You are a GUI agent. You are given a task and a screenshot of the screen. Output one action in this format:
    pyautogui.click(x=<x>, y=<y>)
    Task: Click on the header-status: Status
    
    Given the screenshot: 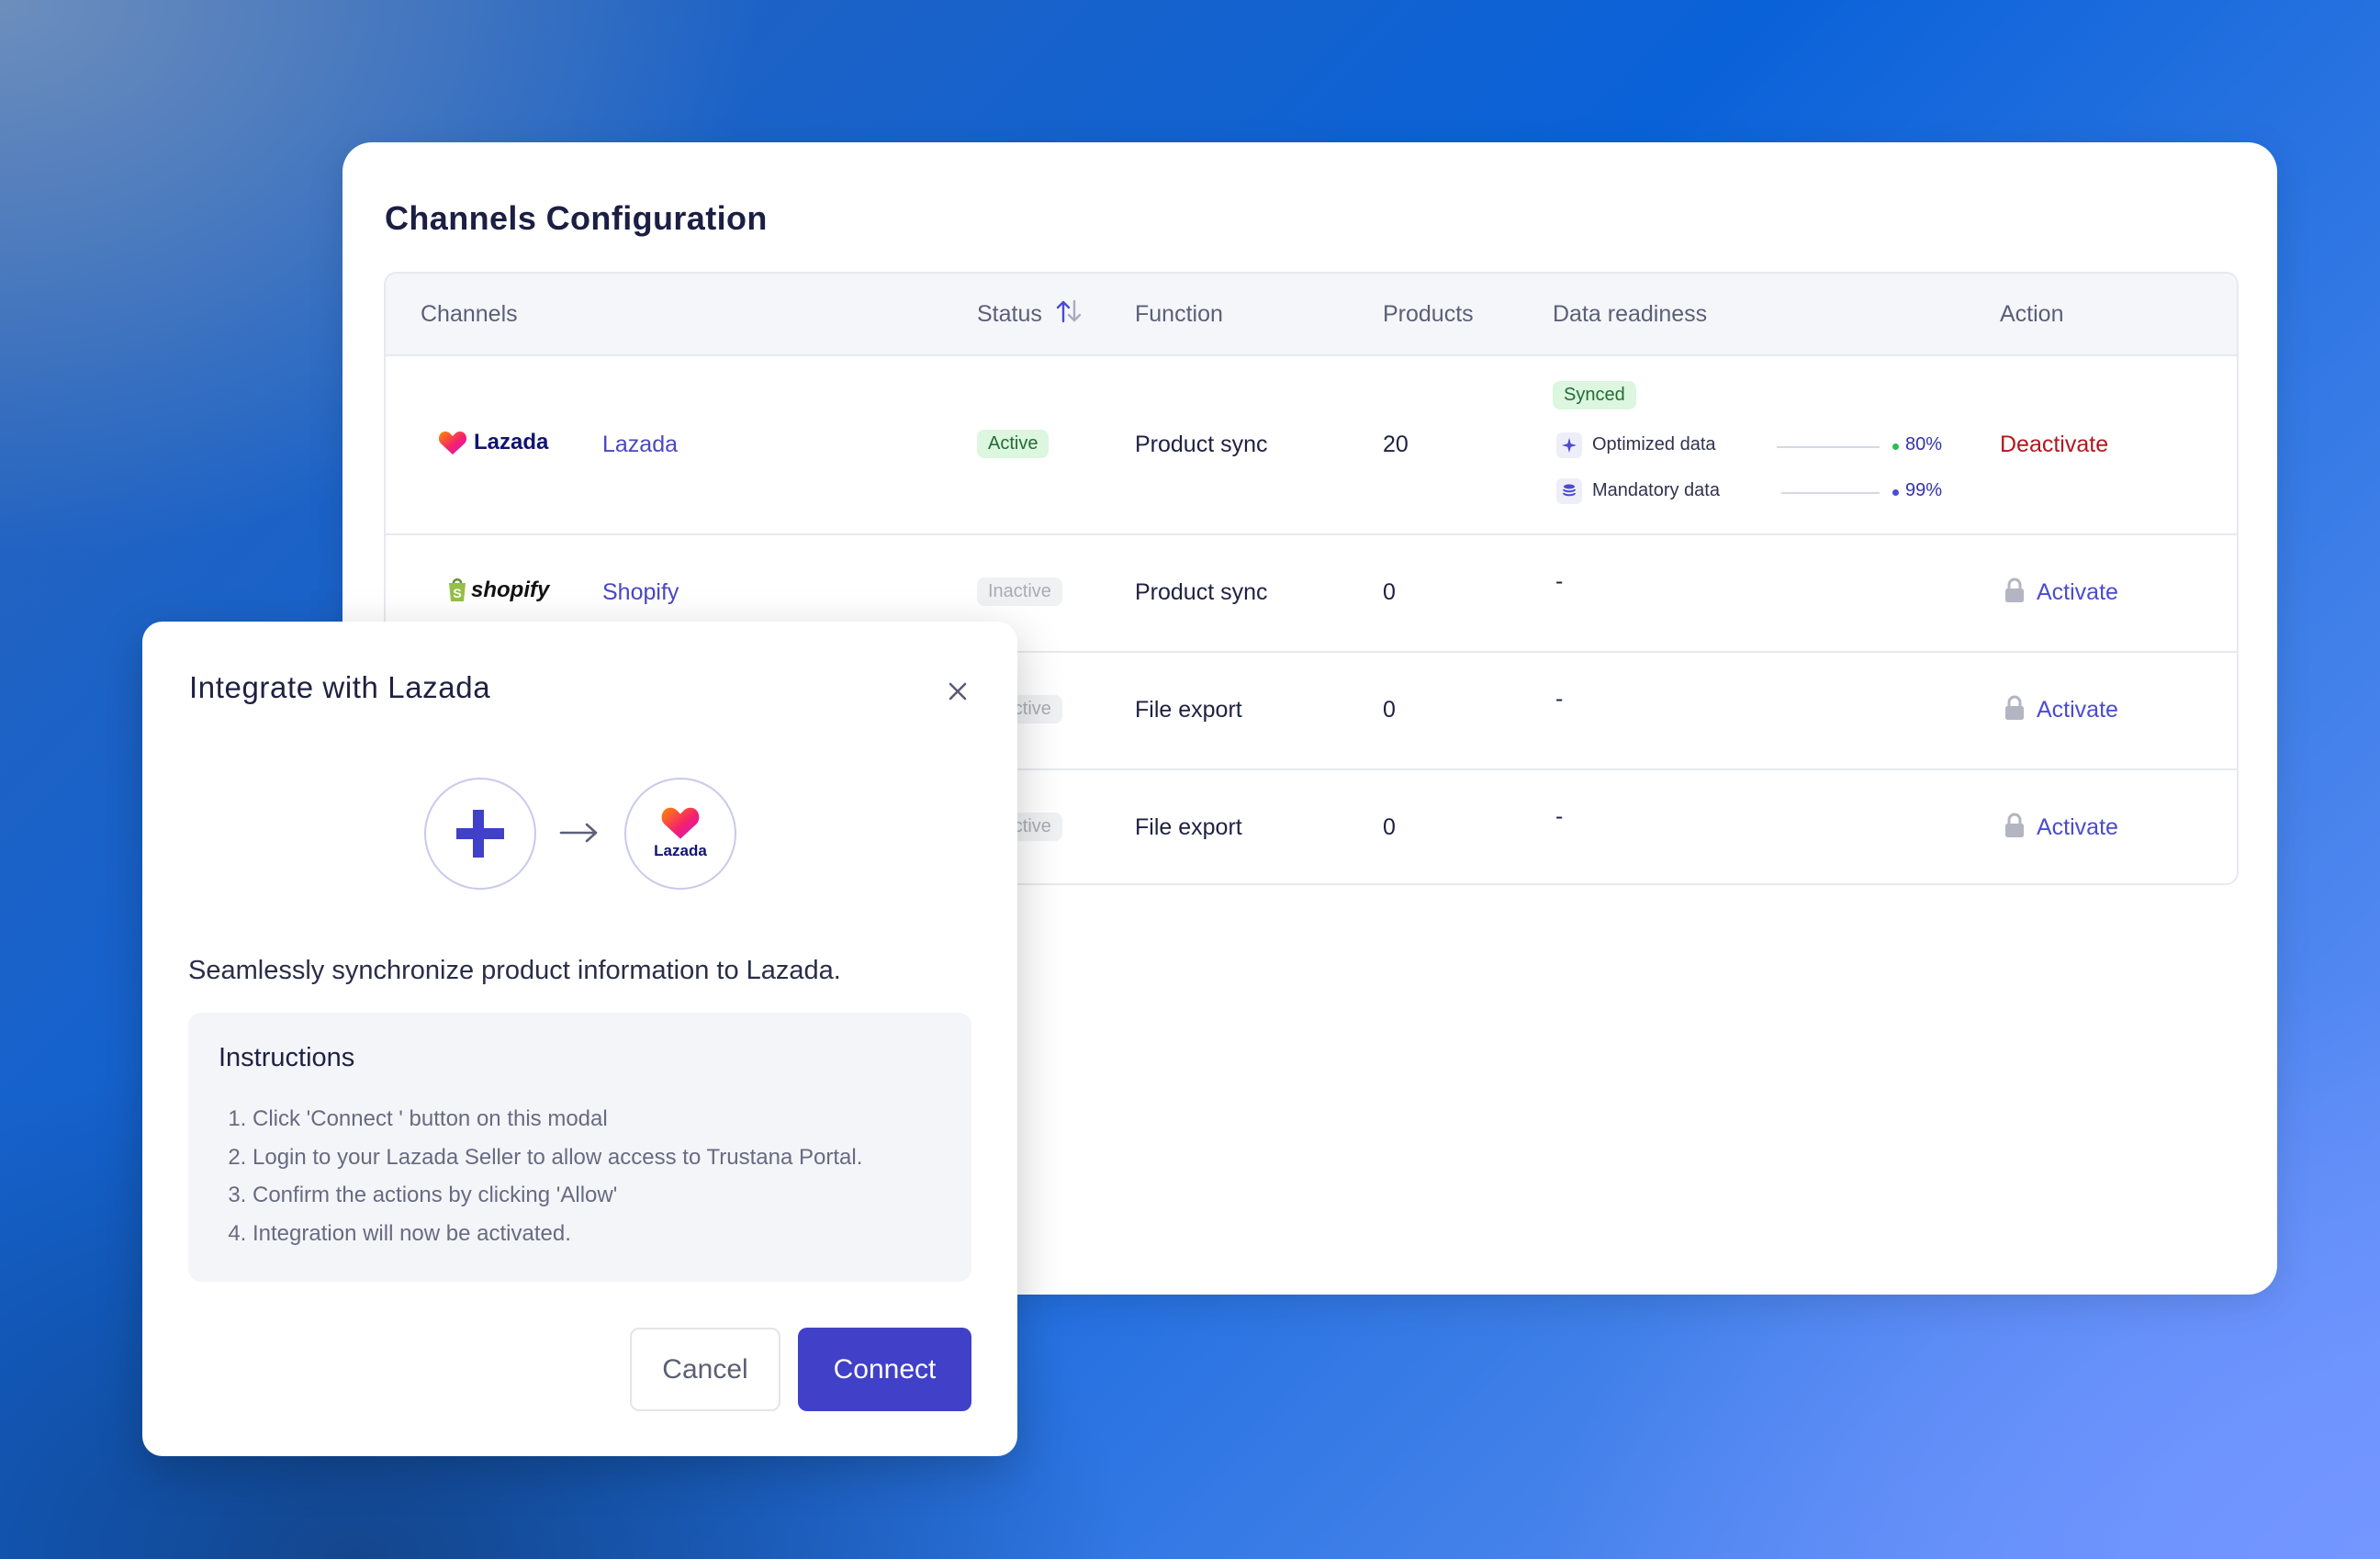 What is the action you would take?
    pyautogui.click(x=1029, y=313)
    